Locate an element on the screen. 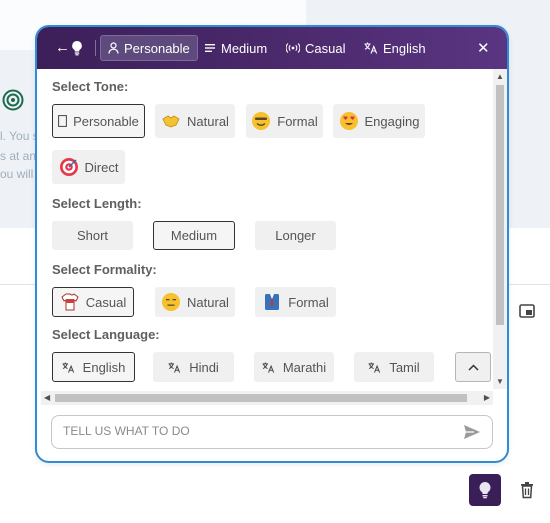 This screenshot has width=550, height=523. prompt-input is located at coordinates (253, 431).